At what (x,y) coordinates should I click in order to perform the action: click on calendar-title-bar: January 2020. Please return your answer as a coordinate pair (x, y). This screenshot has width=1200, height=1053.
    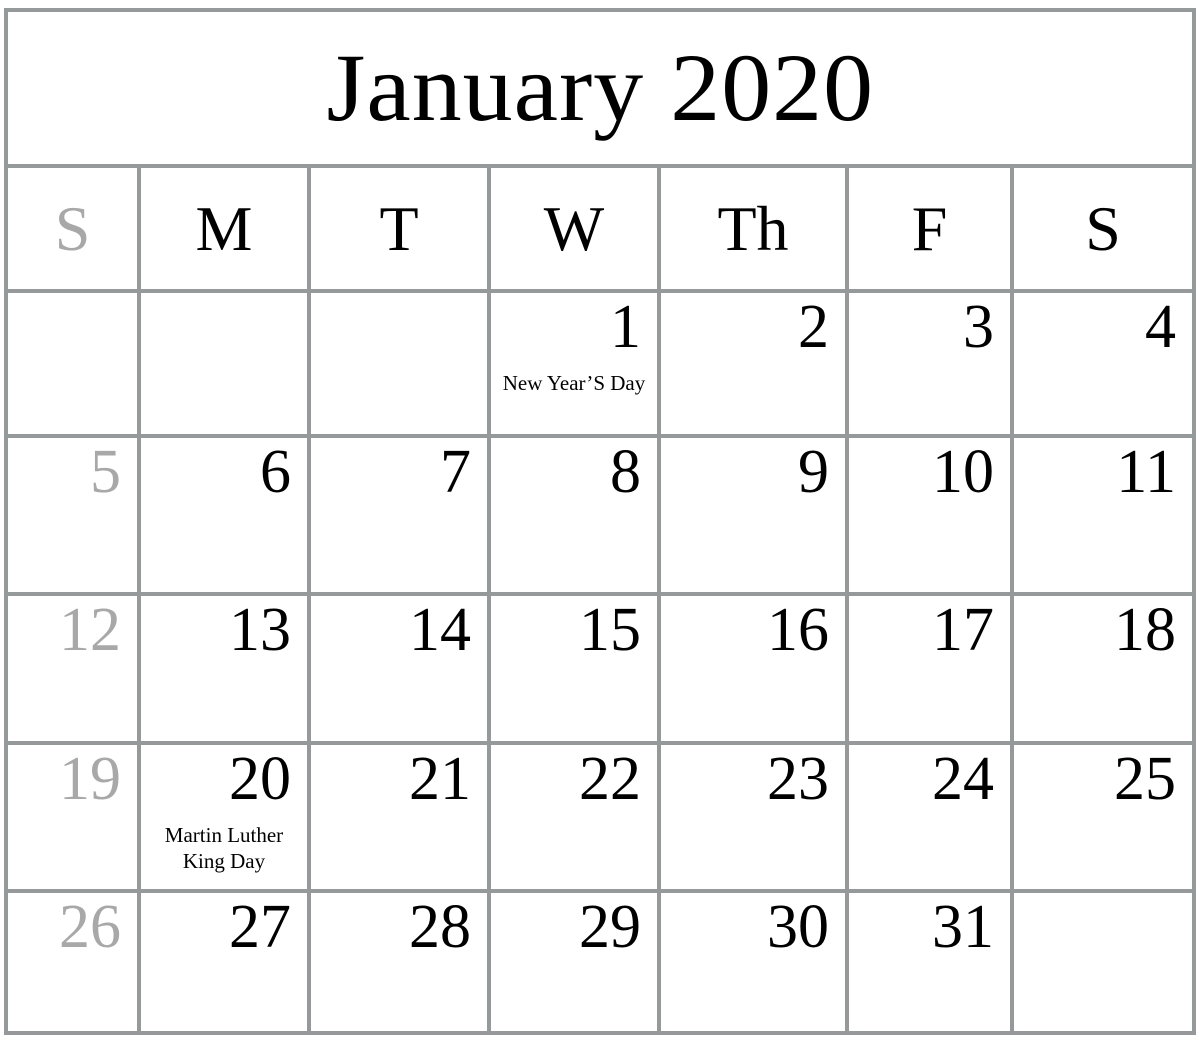
    Looking at the image, I should click on (600, 90).